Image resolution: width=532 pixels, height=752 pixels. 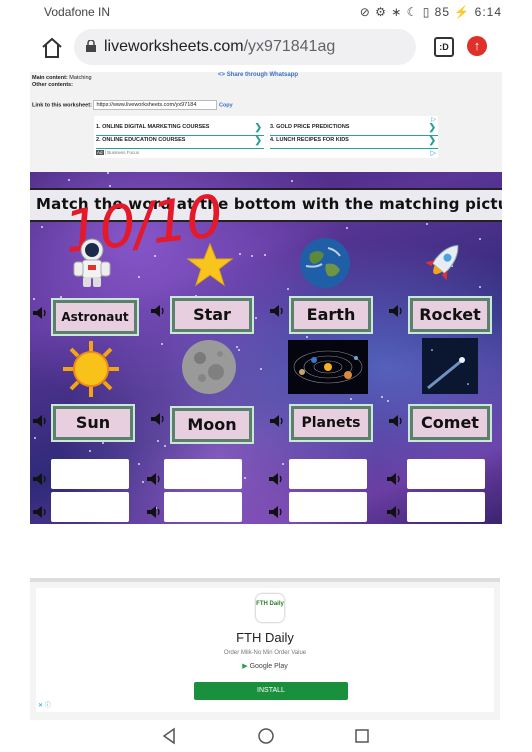 I want to click on ad-link-2: 2. ONLINE EDUCATION COURSES ❯, so click(x=180, y=142).